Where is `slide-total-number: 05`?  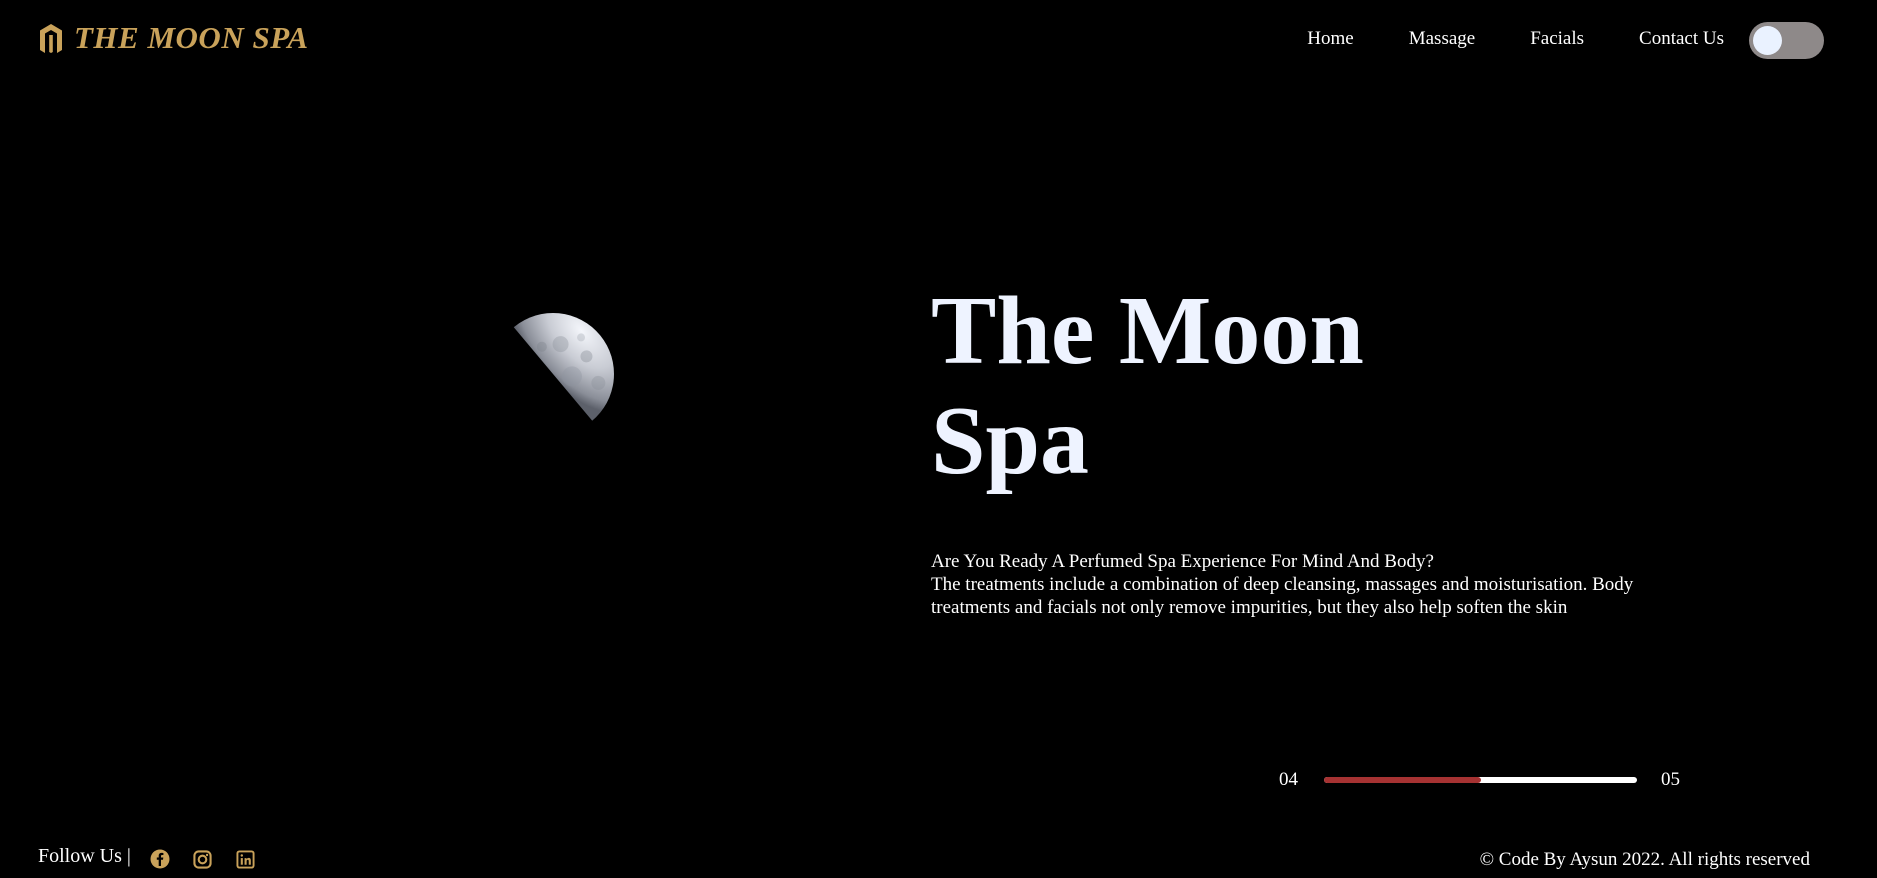 slide-total-number: 05 is located at coordinates (1670, 779).